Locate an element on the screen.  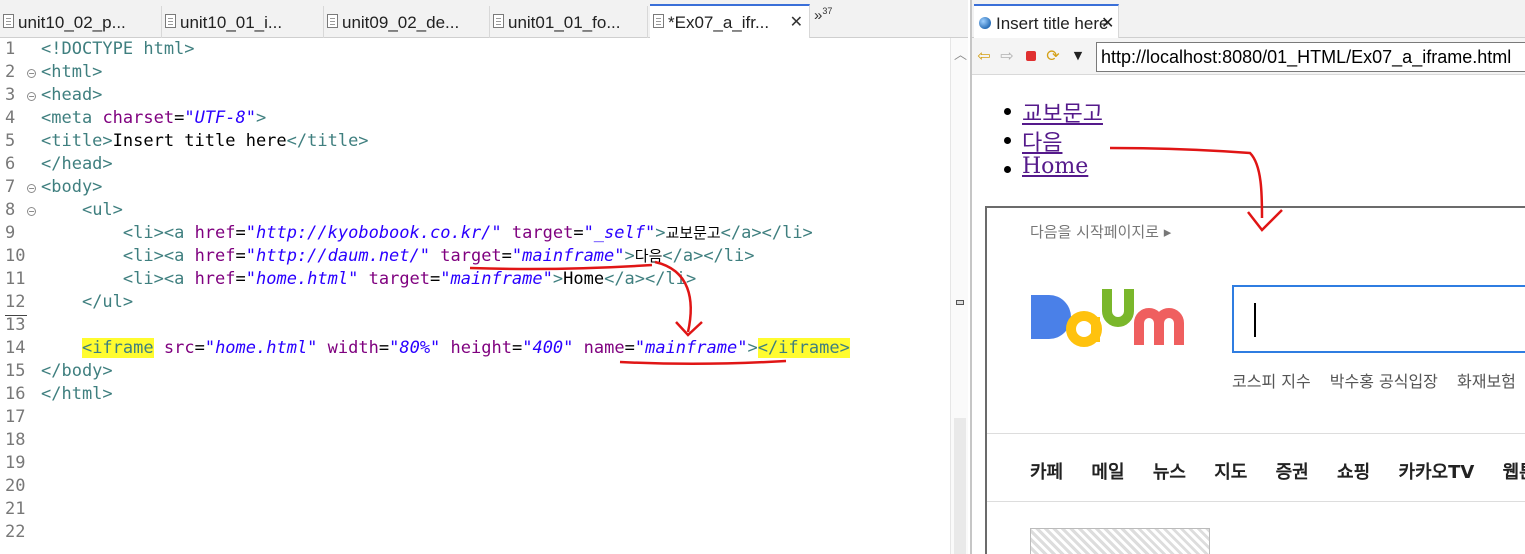
line-number: 13 is located at coordinates (15, 325).